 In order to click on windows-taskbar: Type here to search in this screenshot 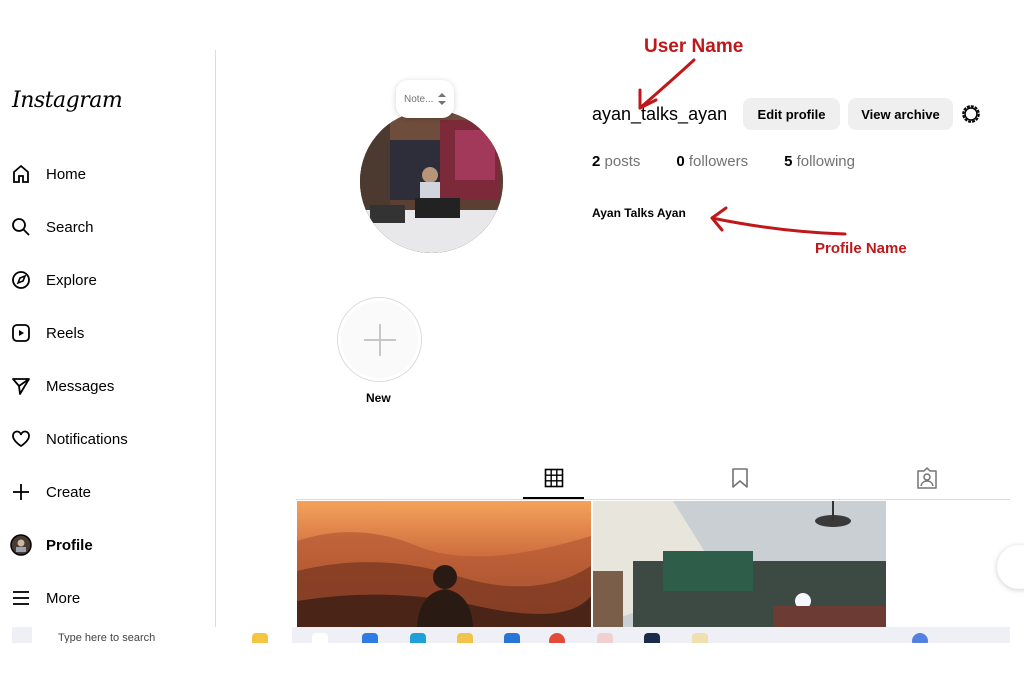, I will do `click(511, 635)`.